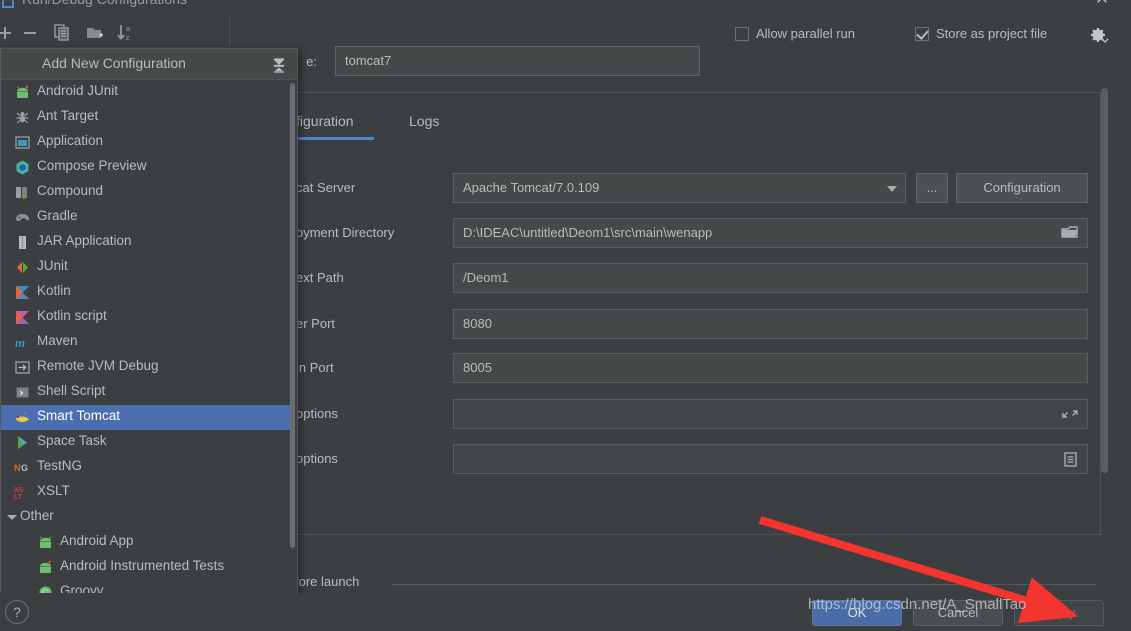 This screenshot has width=1131, height=631. What do you see at coordinates (679, 188) in the screenshot?
I see `tomcat-server-combo: Apache Tomcat/7.0.109` at bounding box center [679, 188].